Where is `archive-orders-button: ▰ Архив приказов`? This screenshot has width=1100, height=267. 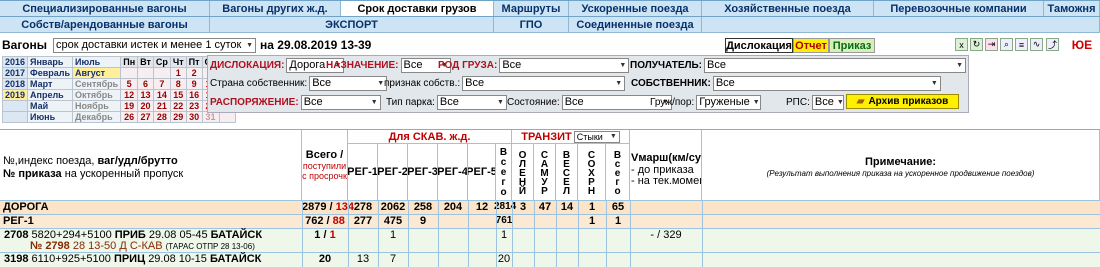 archive-orders-button: ▰ Архив приказов is located at coordinates (902, 101).